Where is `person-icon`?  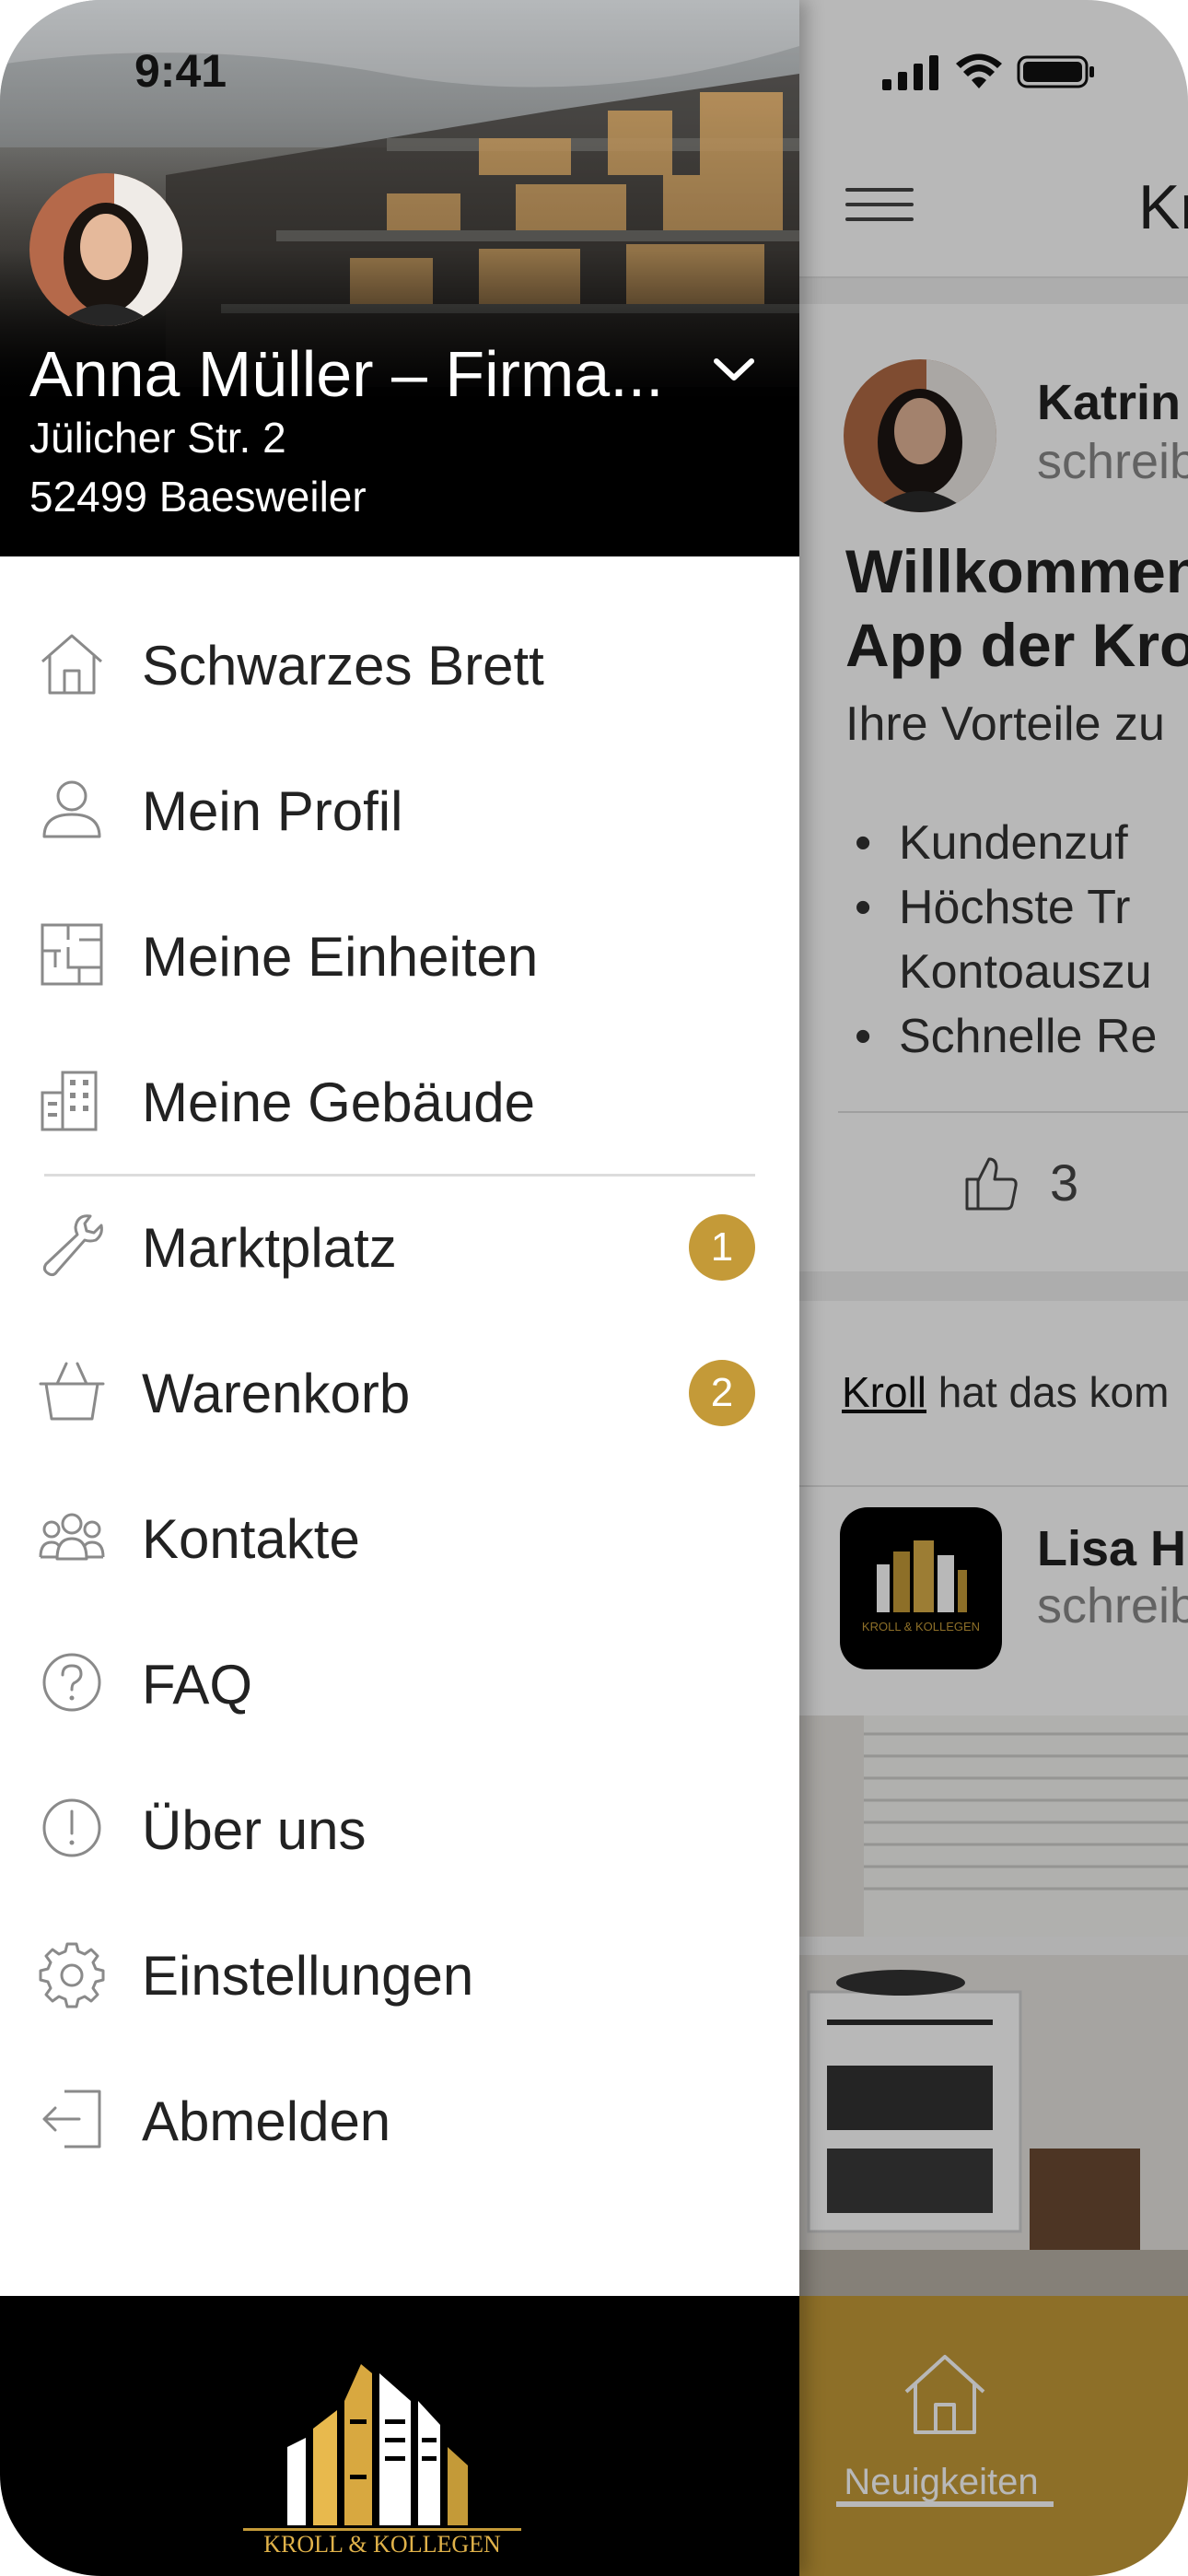
person-icon is located at coordinates (71, 809).